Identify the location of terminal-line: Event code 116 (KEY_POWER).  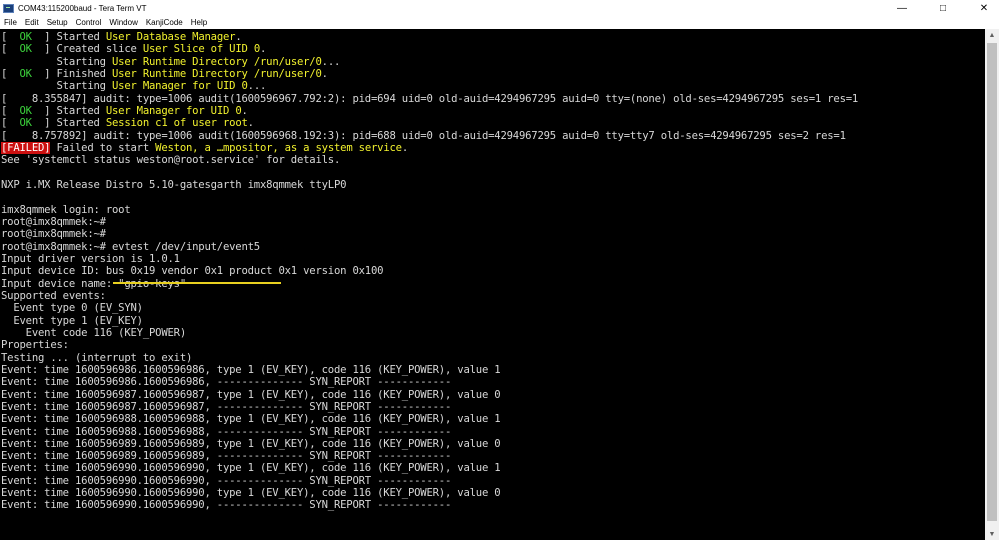
(429, 333).